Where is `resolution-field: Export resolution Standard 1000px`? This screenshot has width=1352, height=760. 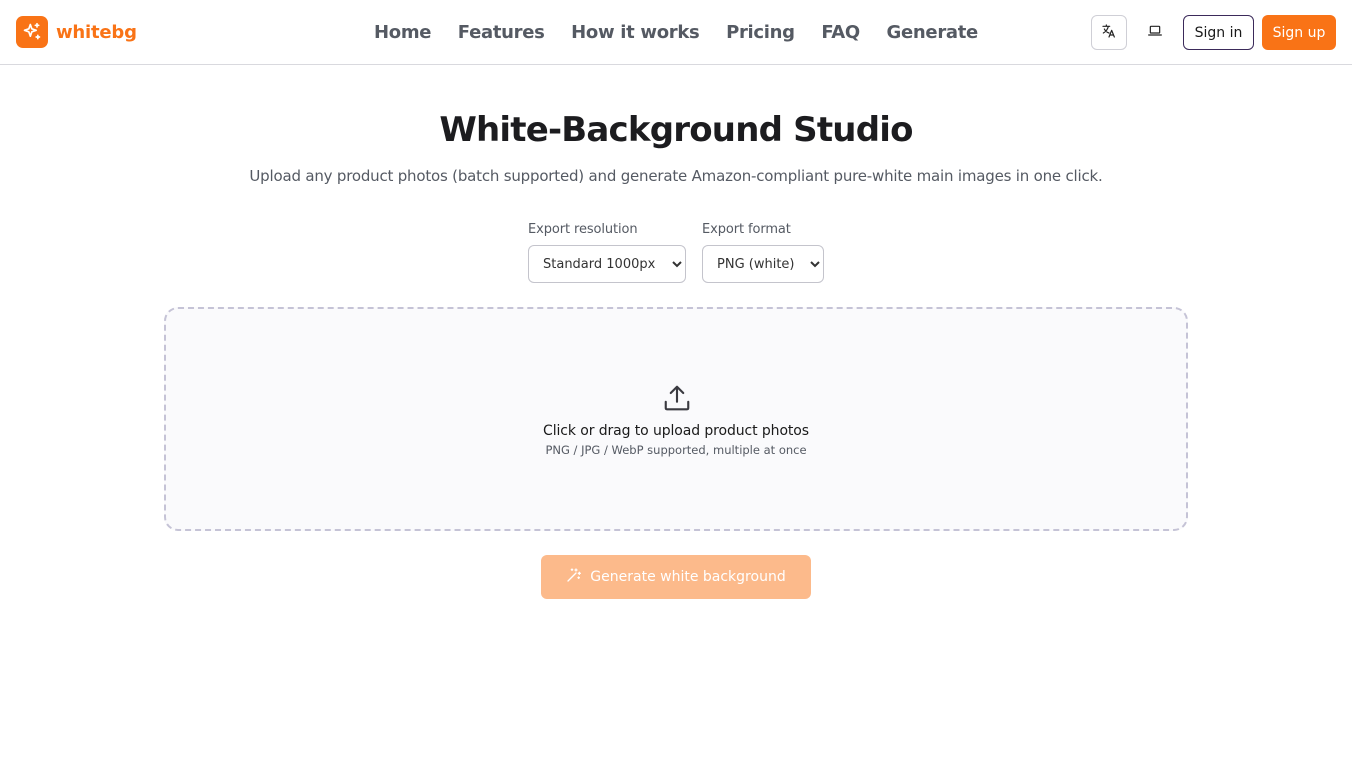 resolution-field: Export resolution Standard 1000px is located at coordinates (607, 252).